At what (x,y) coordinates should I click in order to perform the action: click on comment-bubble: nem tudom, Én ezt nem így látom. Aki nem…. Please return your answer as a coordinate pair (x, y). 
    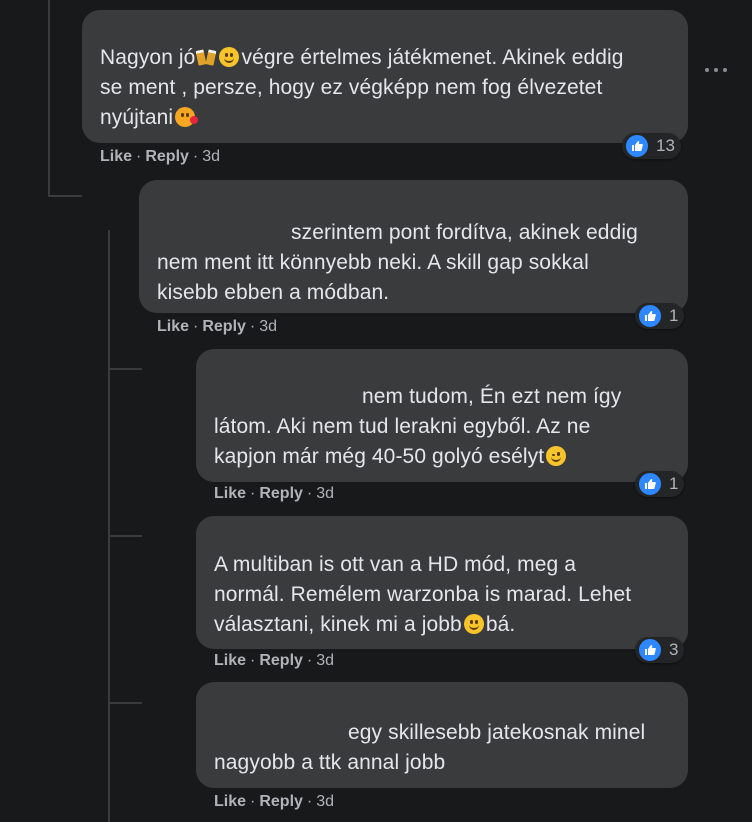
    Looking at the image, I should click on (442, 415).